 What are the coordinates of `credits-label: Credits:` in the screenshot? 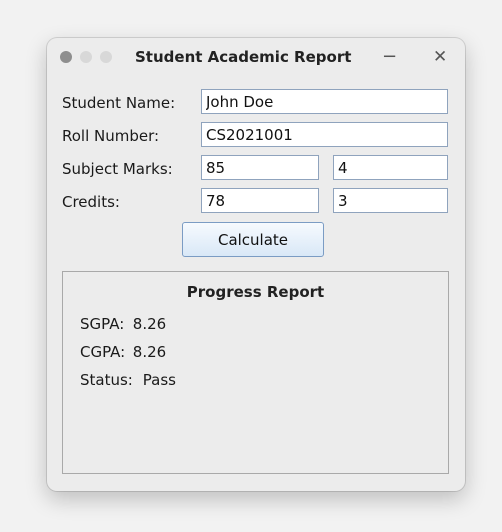 It's located at (91, 202).